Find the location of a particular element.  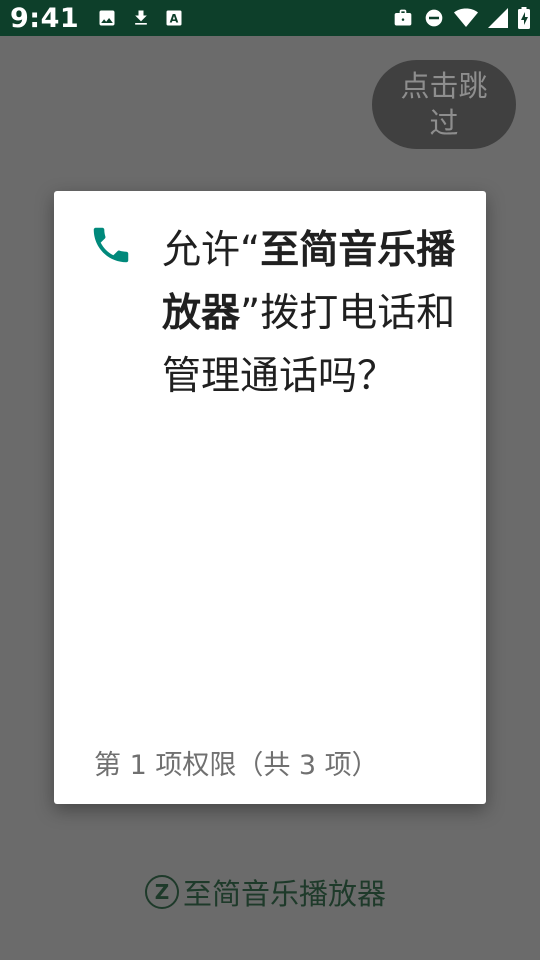

app-brand: Z 至简音乐播放器 is located at coordinates (265, 892).